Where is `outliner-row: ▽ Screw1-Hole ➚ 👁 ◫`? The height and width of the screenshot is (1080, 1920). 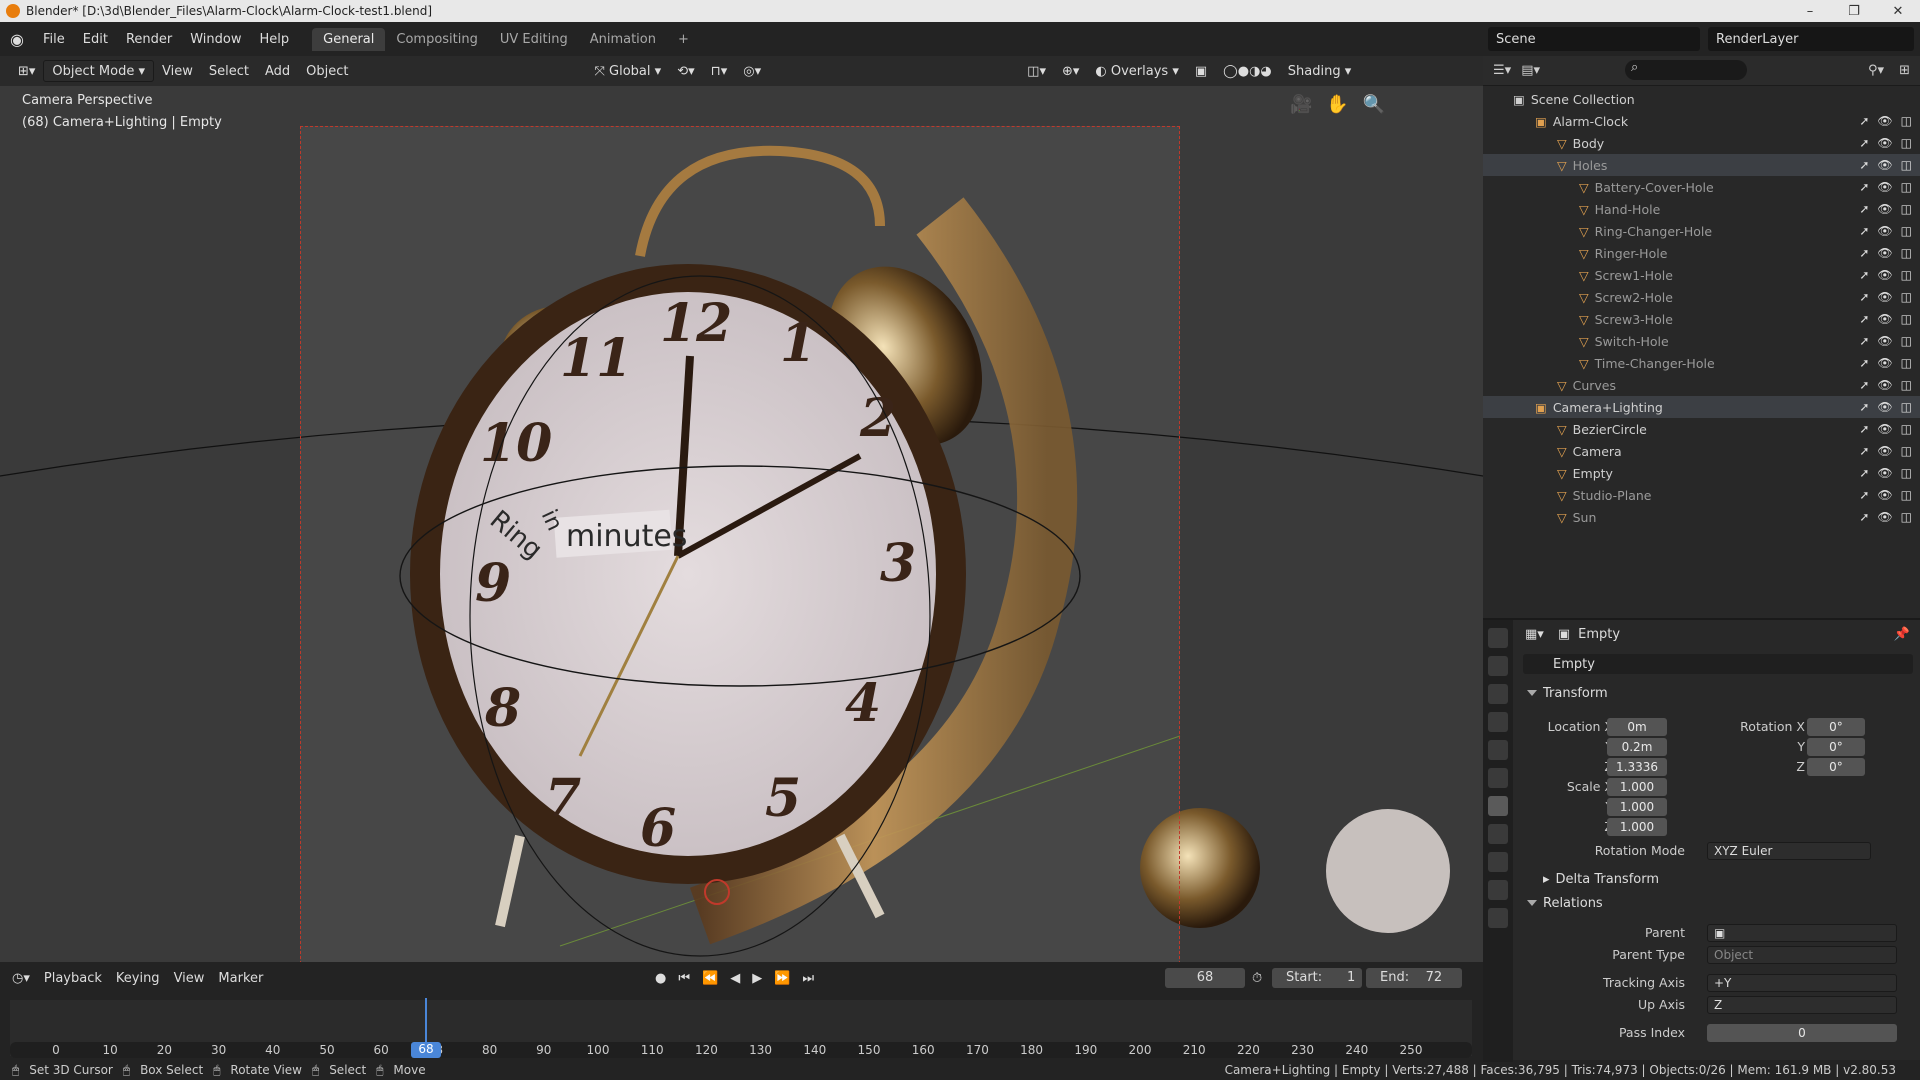 outliner-row: ▽ Screw1-Hole ➚ 👁 ◫ is located at coordinates (1701, 275).